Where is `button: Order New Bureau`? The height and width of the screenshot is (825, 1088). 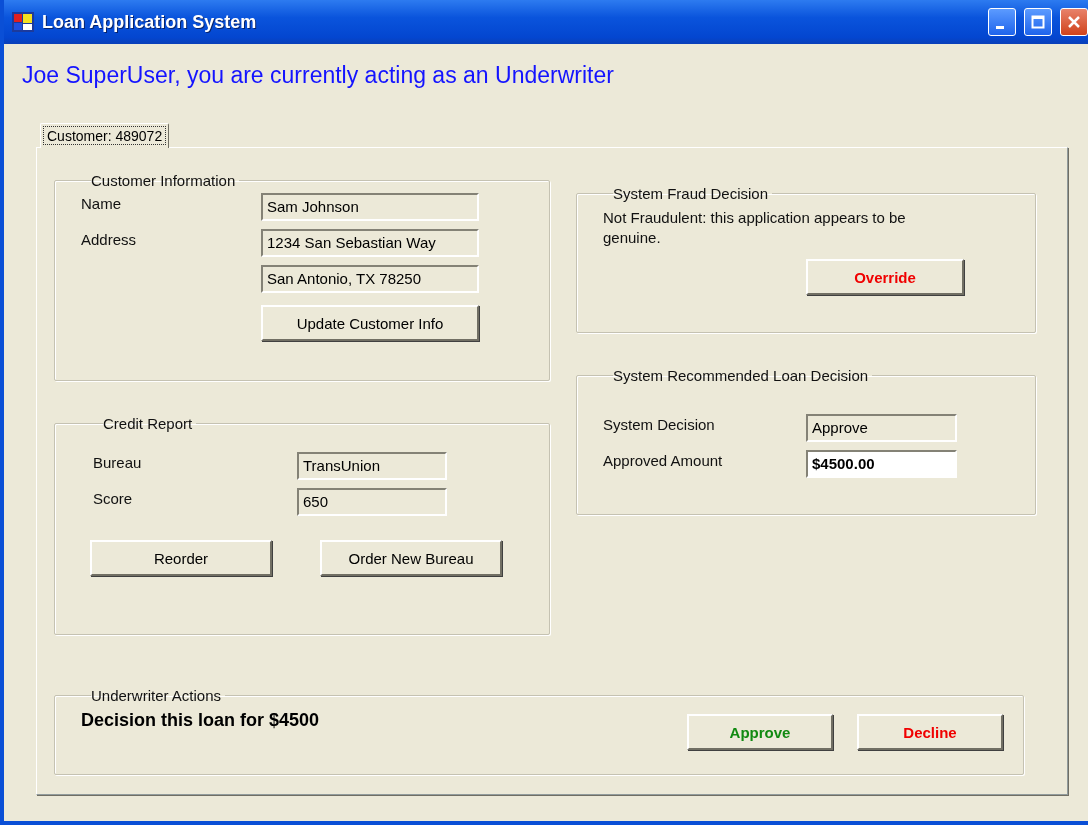
button: Order New Bureau is located at coordinates (411, 558).